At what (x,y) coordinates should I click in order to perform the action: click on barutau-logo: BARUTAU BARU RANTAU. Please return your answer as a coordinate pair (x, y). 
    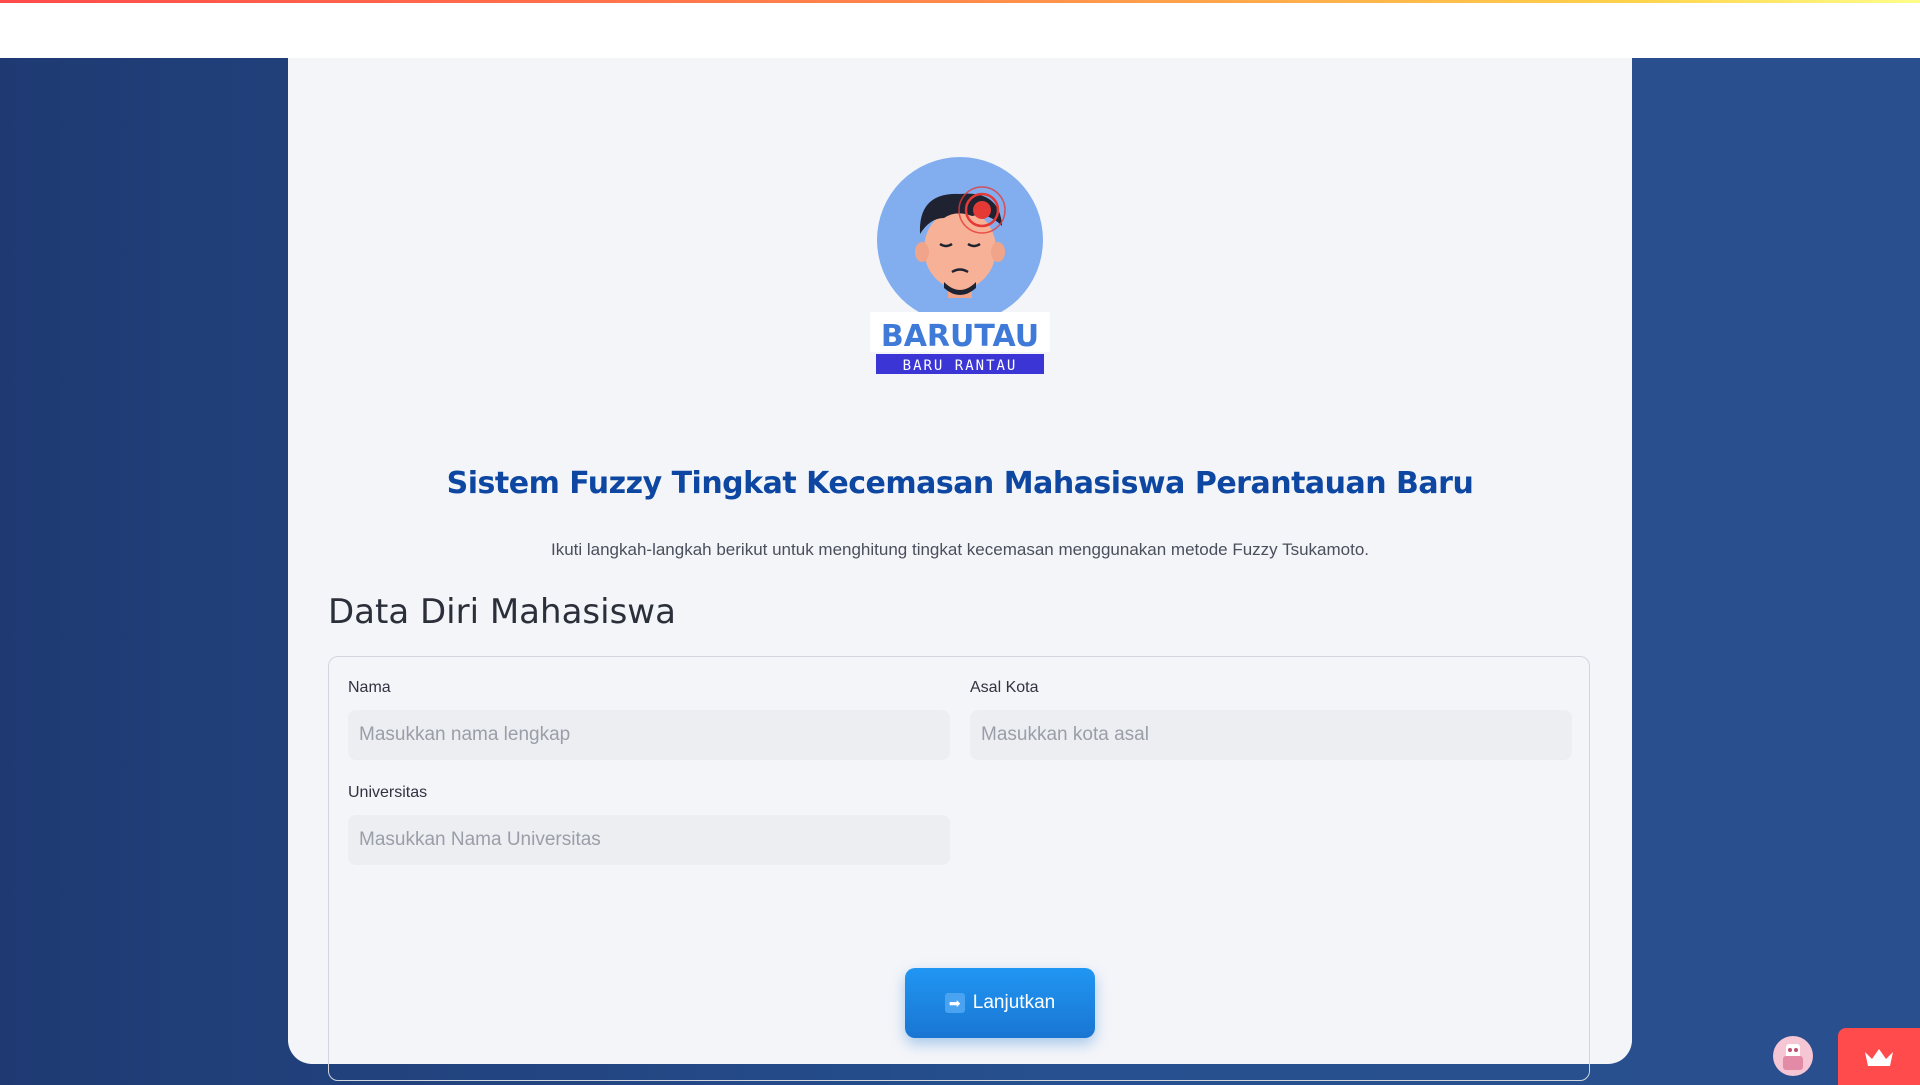
    Looking at the image, I should click on (960, 265).